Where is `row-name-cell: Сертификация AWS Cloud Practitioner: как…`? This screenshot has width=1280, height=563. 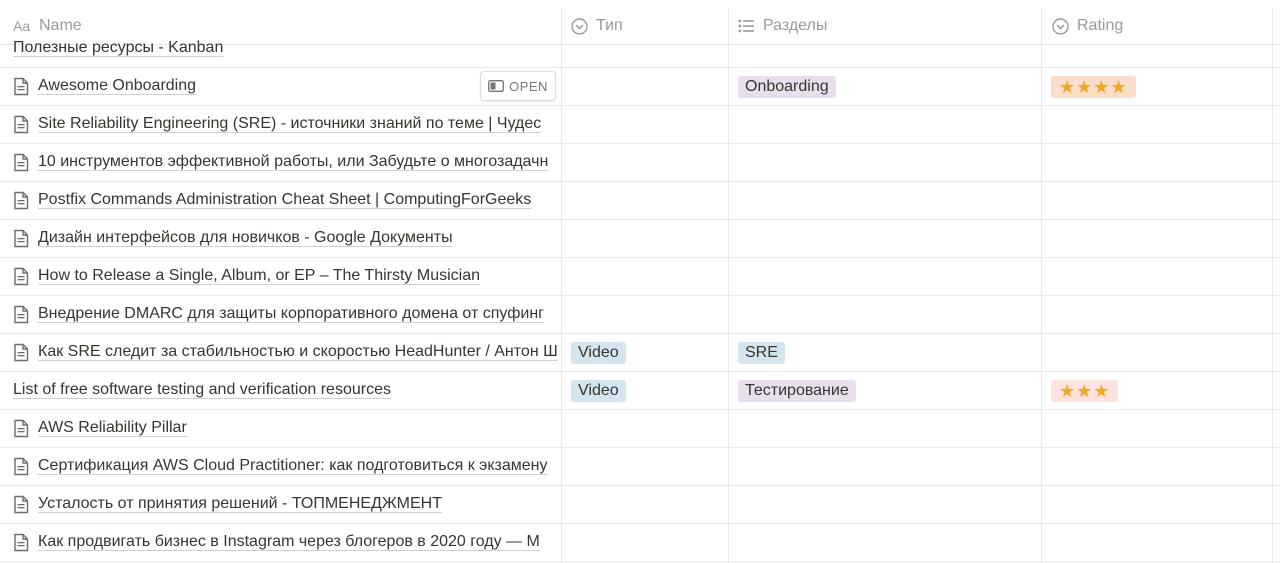
row-name-cell: Сертификация AWS Cloud Practitioner: как… is located at coordinates (287, 466).